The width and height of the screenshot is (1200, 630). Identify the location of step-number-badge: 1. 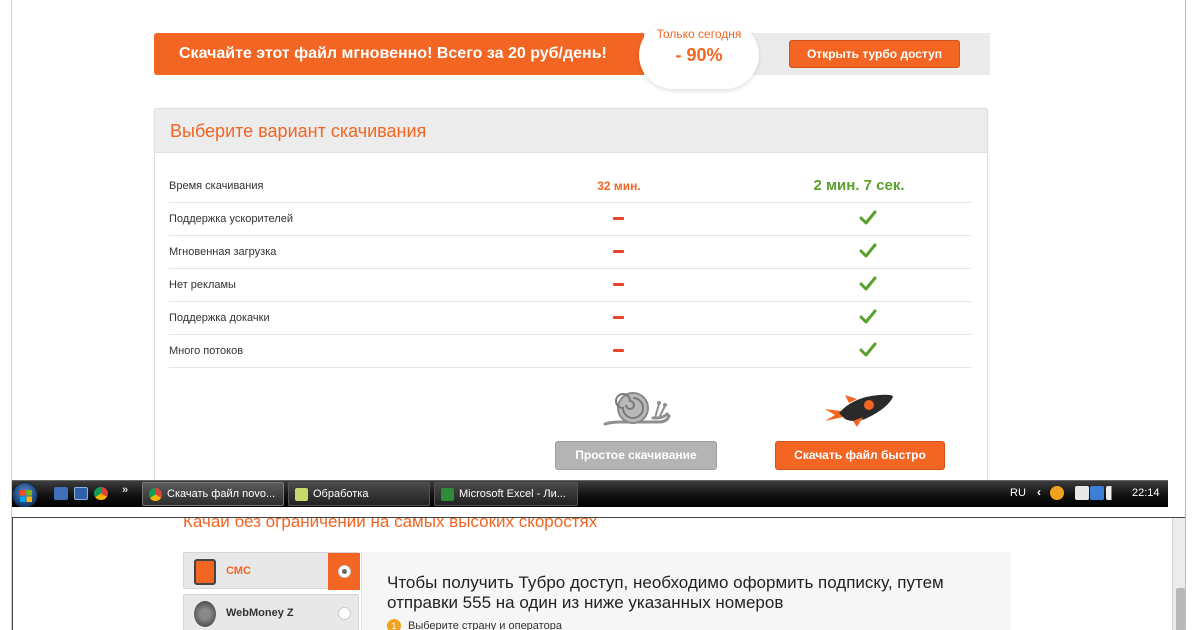
(394, 624).